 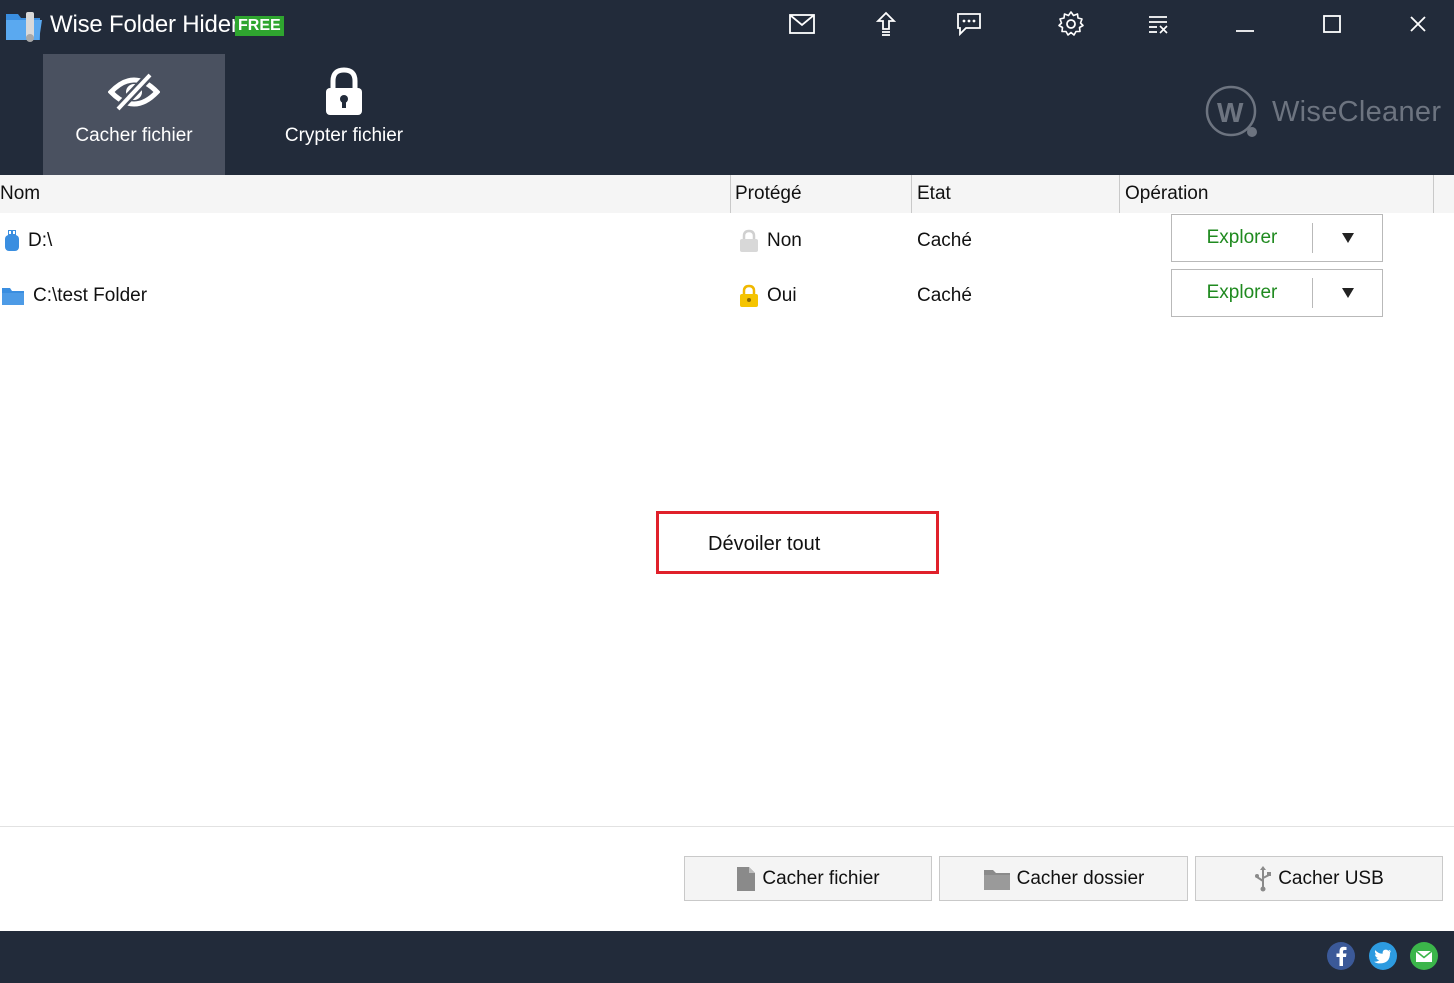 What do you see at coordinates (764, 544) in the screenshot?
I see `unhide-all-label: Dévoiler tout` at bounding box center [764, 544].